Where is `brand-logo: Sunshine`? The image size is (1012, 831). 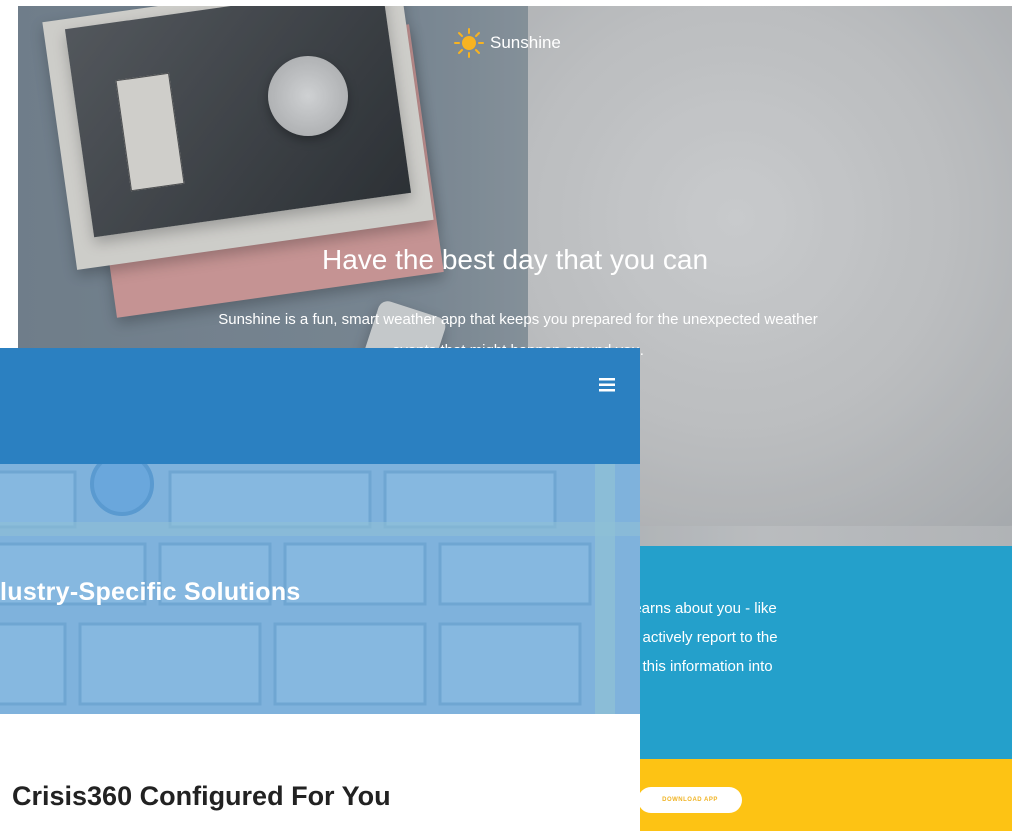
brand-logo: Sunshine is located at coordinates (507, 43).